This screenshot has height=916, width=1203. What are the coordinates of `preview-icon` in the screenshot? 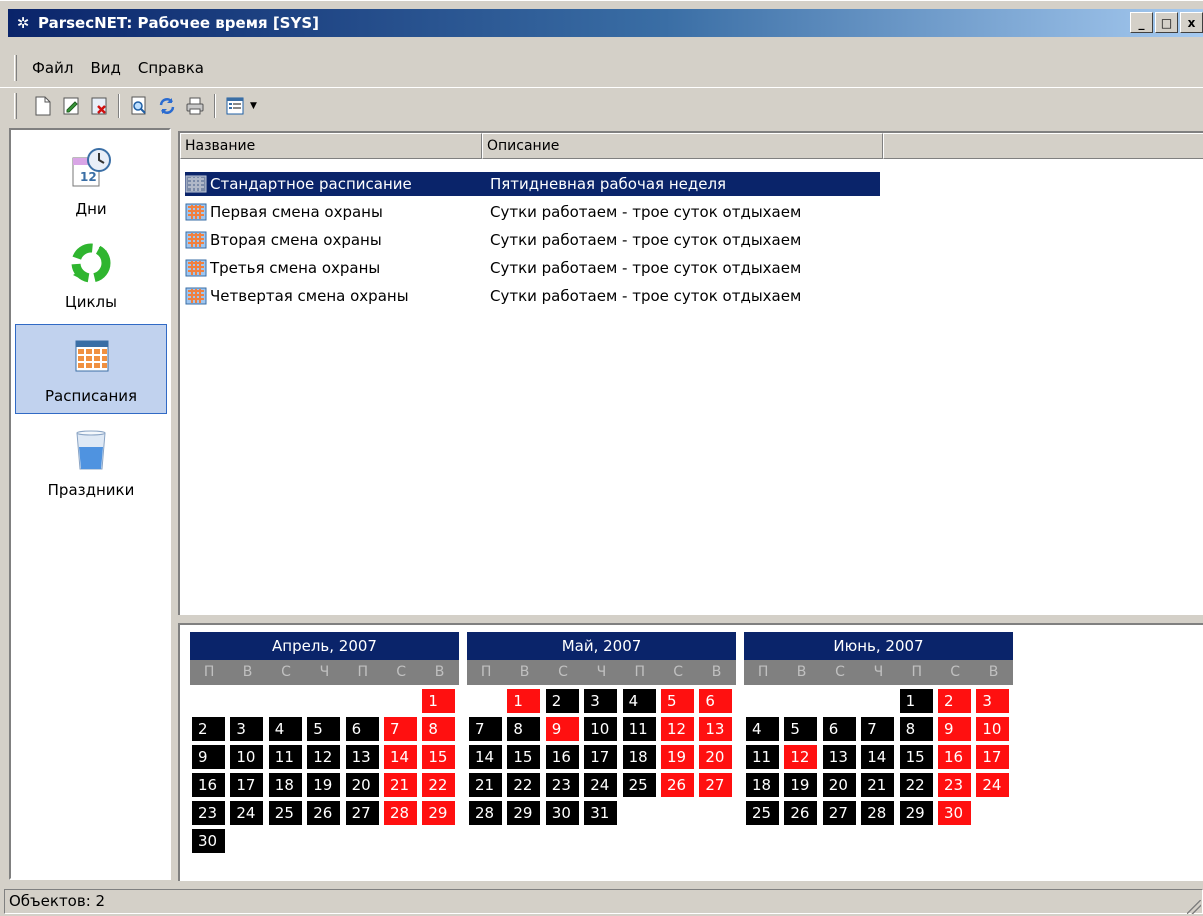 It's located at (139, 106).